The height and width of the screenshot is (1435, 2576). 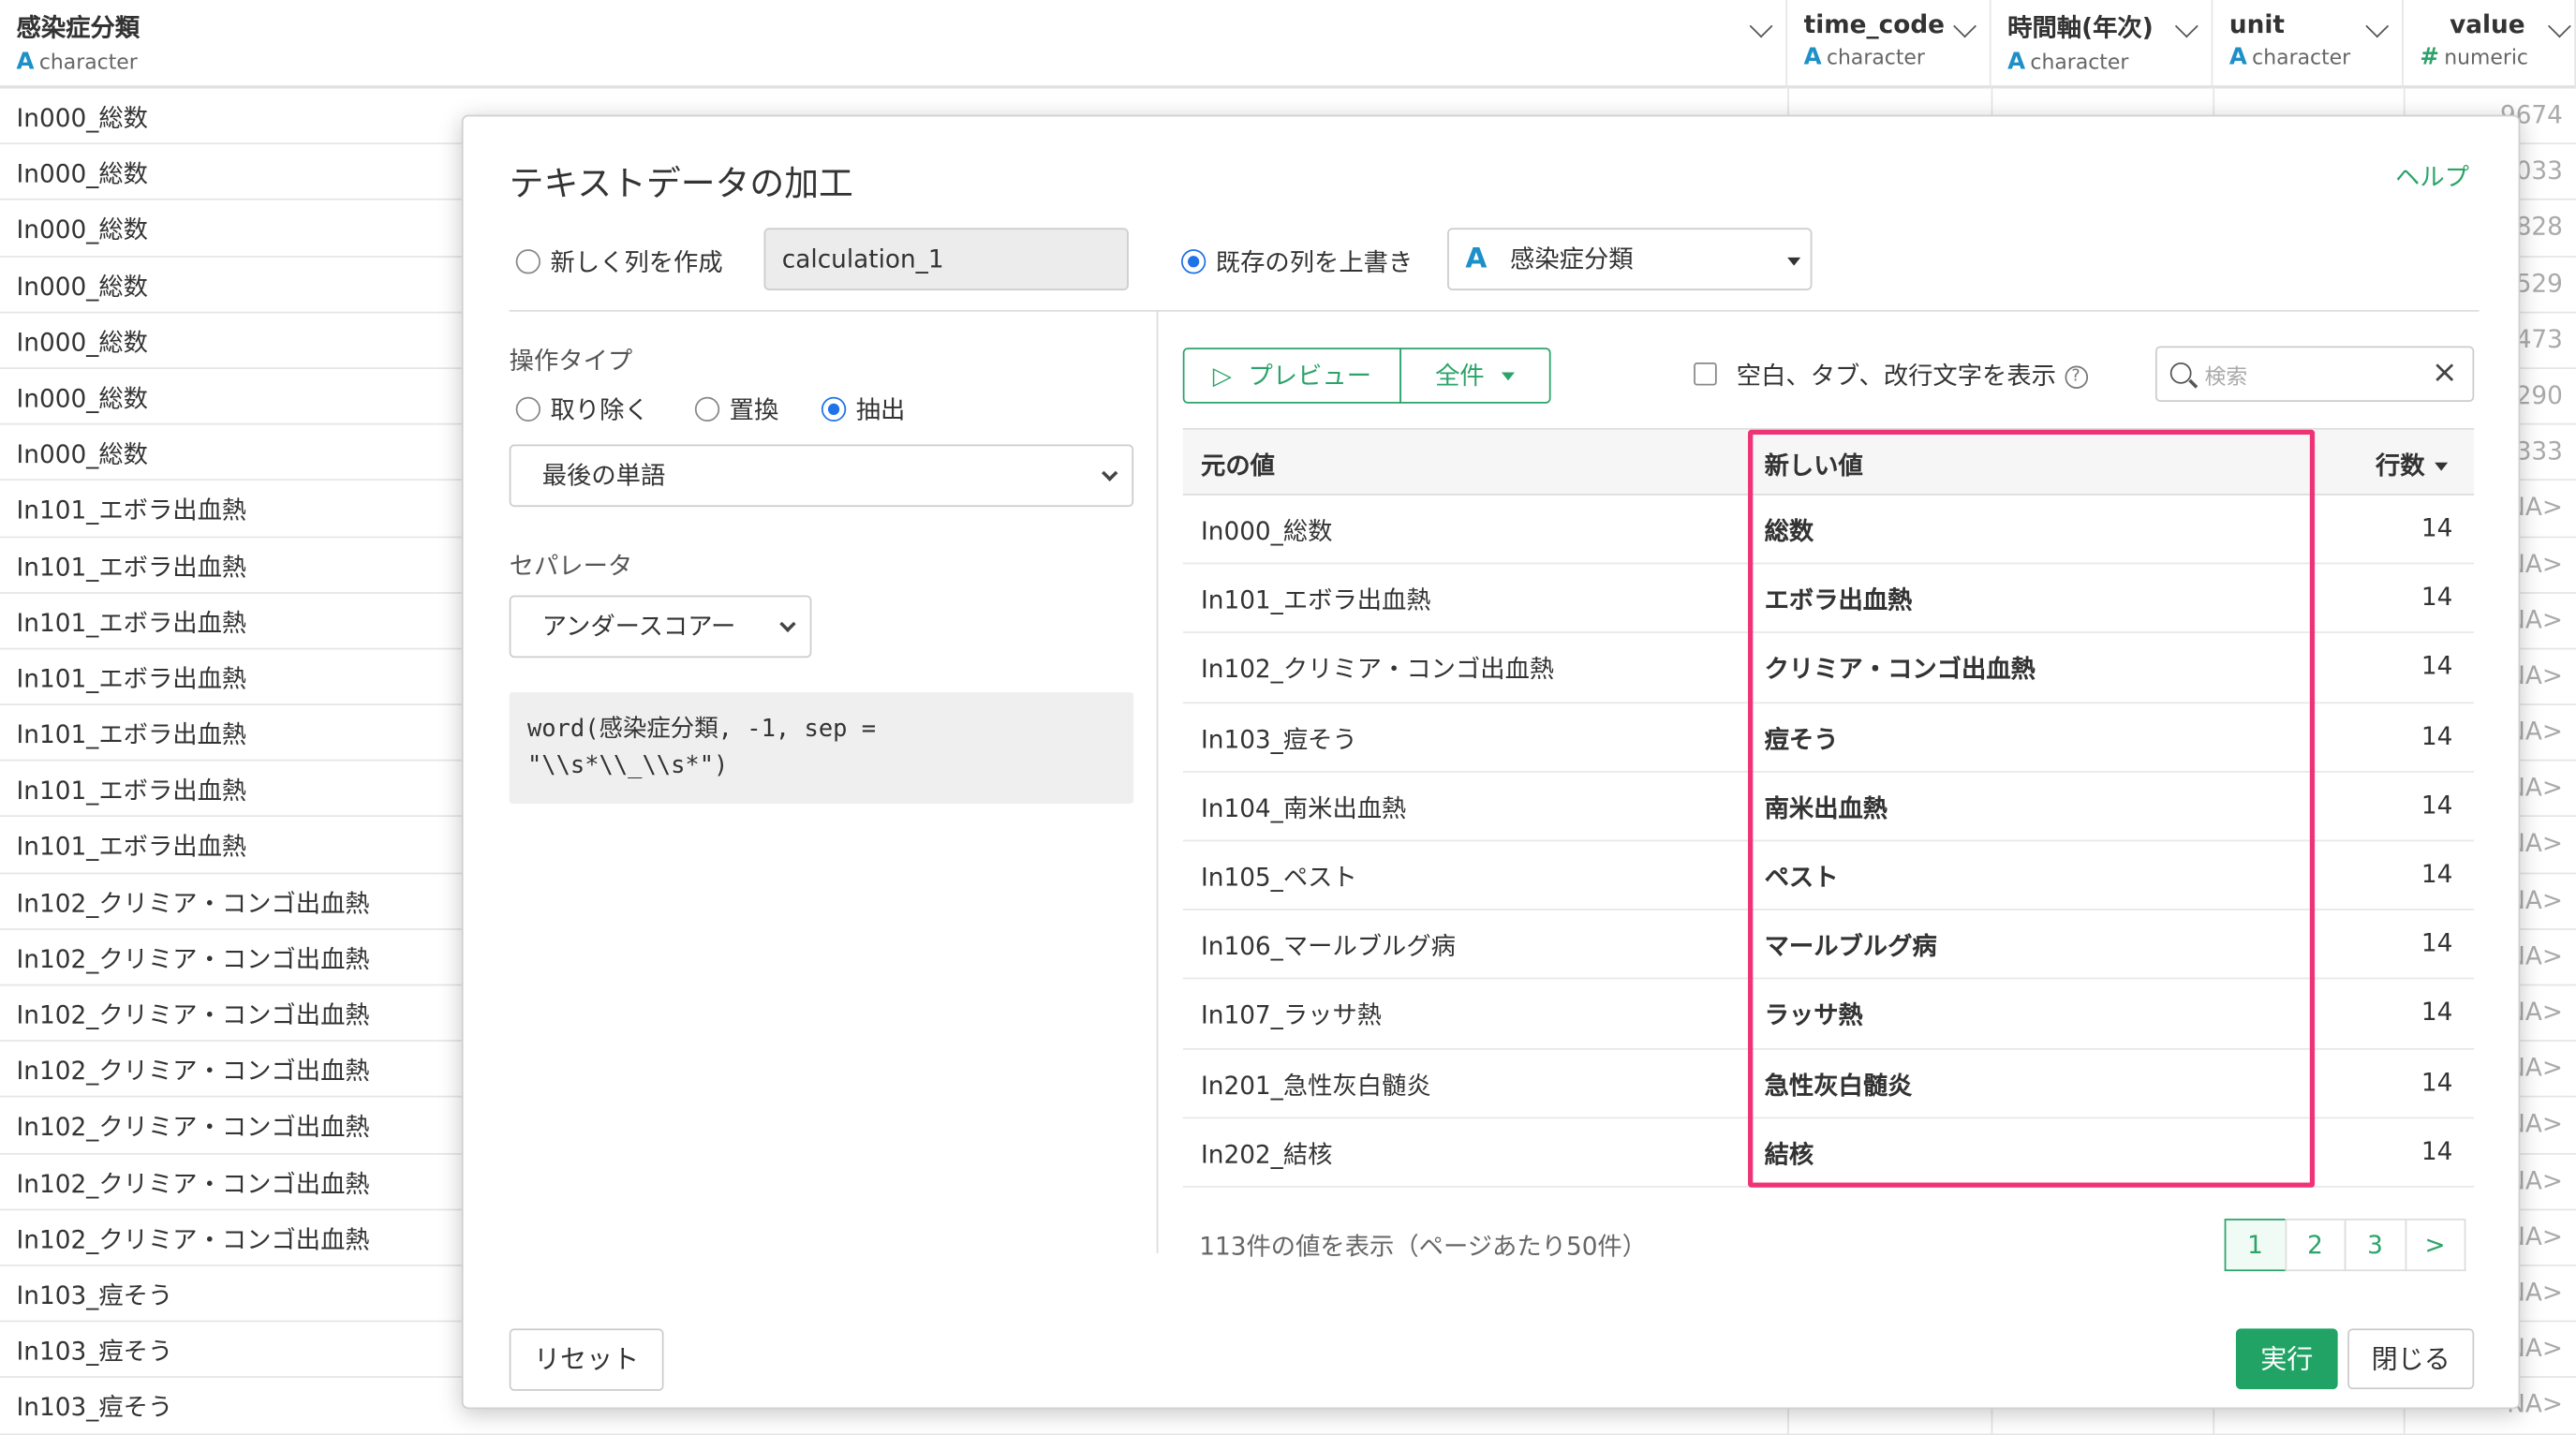 I want to click on new-value-cell: 南米出血熱, so click(x=1826, y=808).